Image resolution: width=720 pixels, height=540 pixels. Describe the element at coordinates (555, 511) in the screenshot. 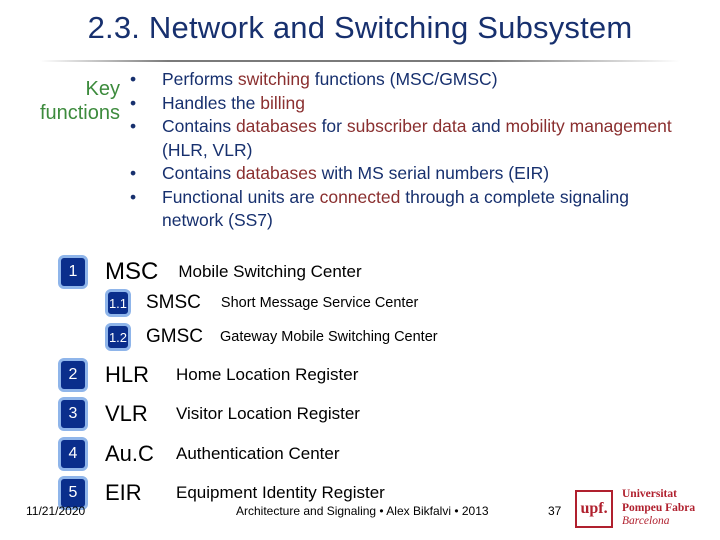

I see `slide-number: 37` at that location.